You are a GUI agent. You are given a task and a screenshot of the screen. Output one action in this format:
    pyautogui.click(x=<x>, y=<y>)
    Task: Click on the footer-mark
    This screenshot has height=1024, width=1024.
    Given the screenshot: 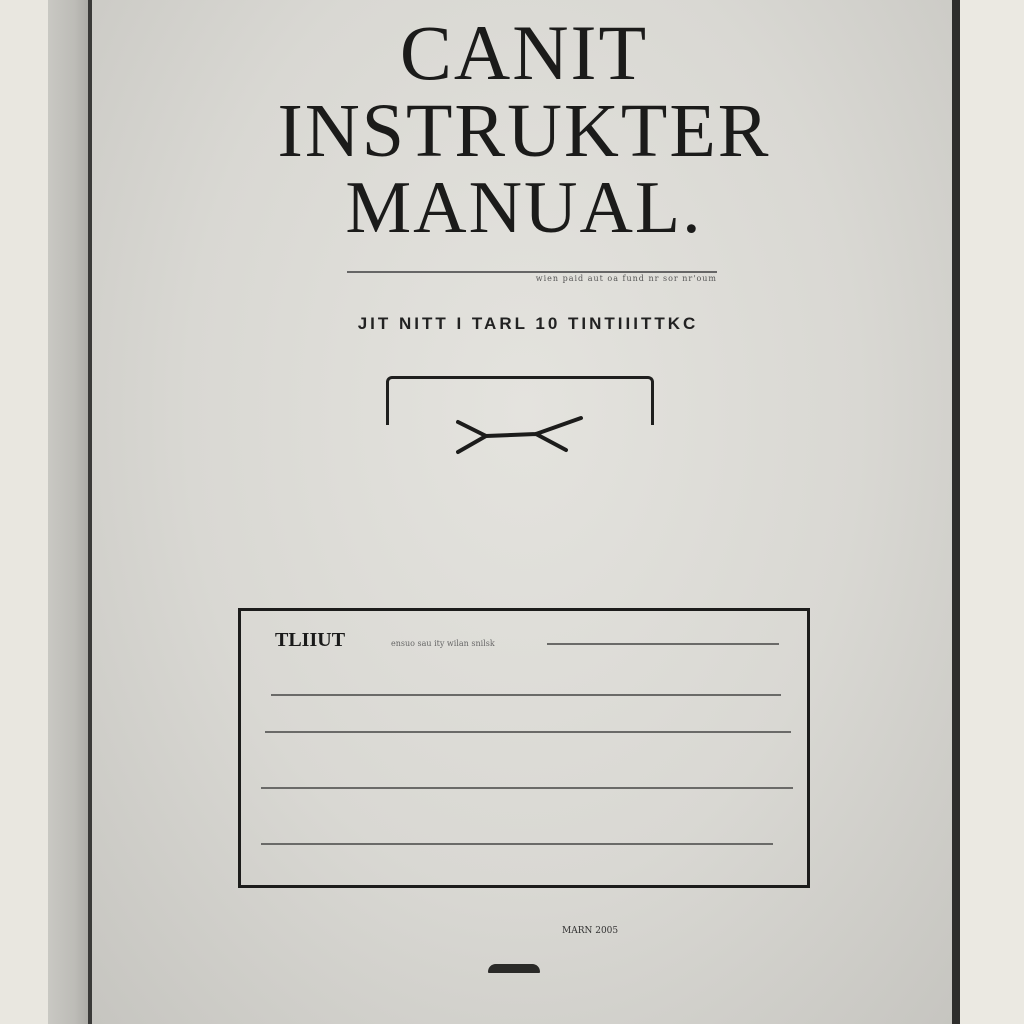 What is the action you would take?
    pyautogui.click(x=514, y=968)
    